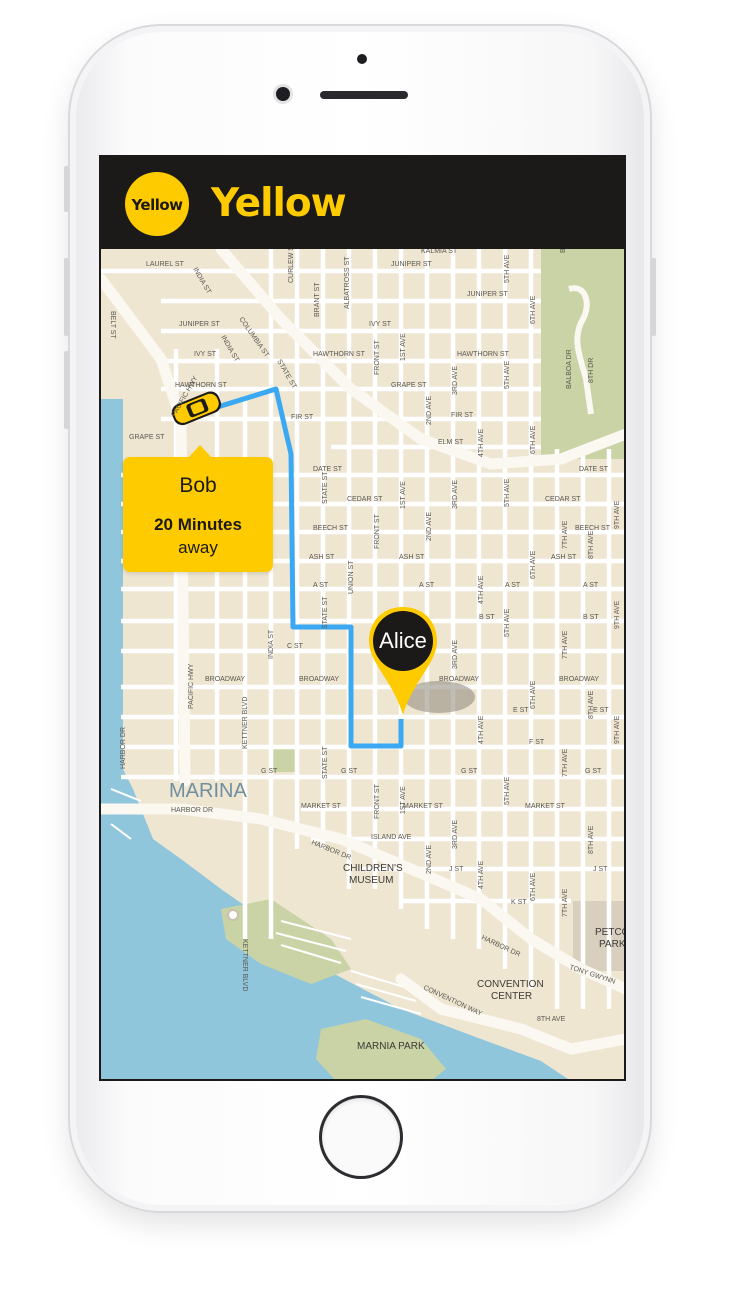  Describe the element at coordinates (511, 996) in the screenshot. I see `poi-convention-center-2: CENTER` at that location.